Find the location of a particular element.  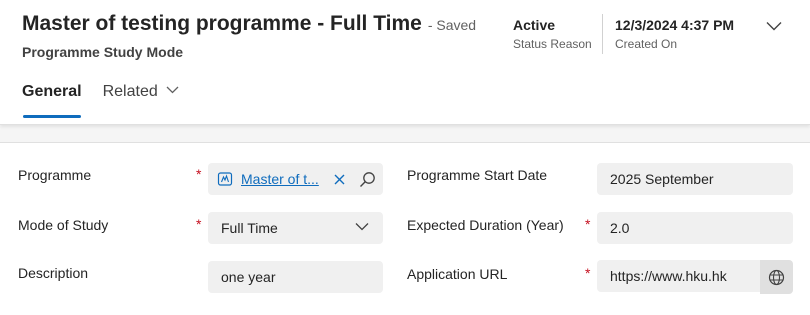

description-input: one year is located at coordinates (295, 277).